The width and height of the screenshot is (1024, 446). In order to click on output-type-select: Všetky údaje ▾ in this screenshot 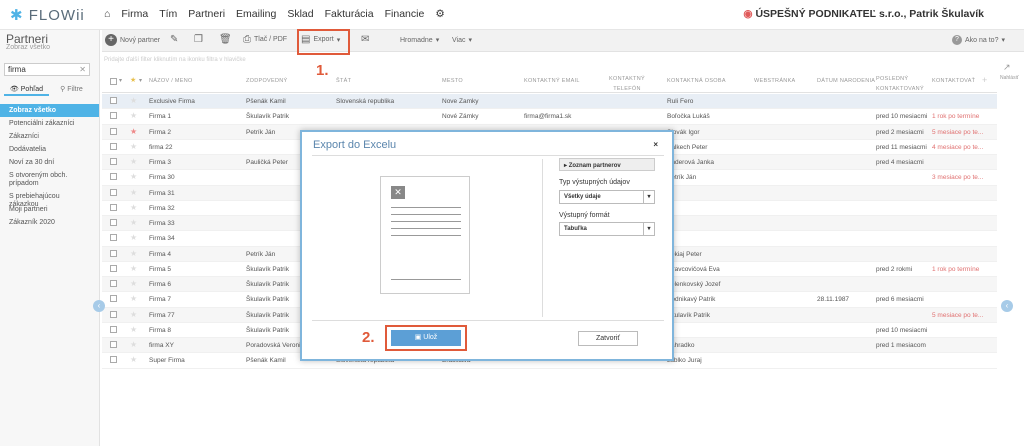, I will do `click(607, 197)`.